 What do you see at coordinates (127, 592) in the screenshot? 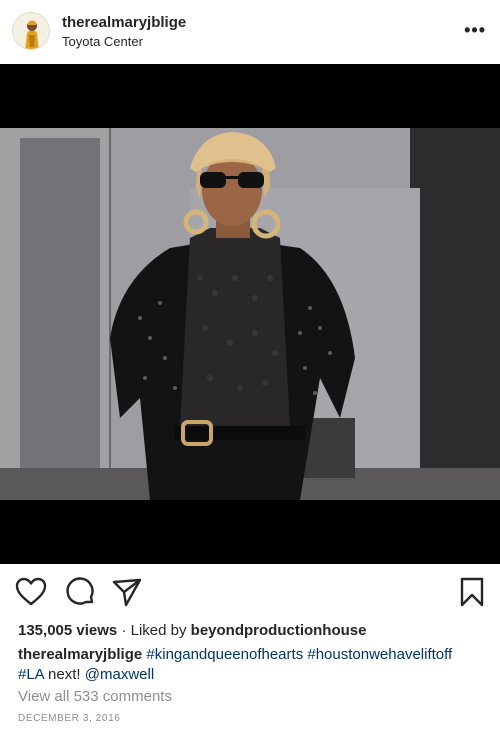
I see `paper-plane-icon` at bounding box center [127, 592].